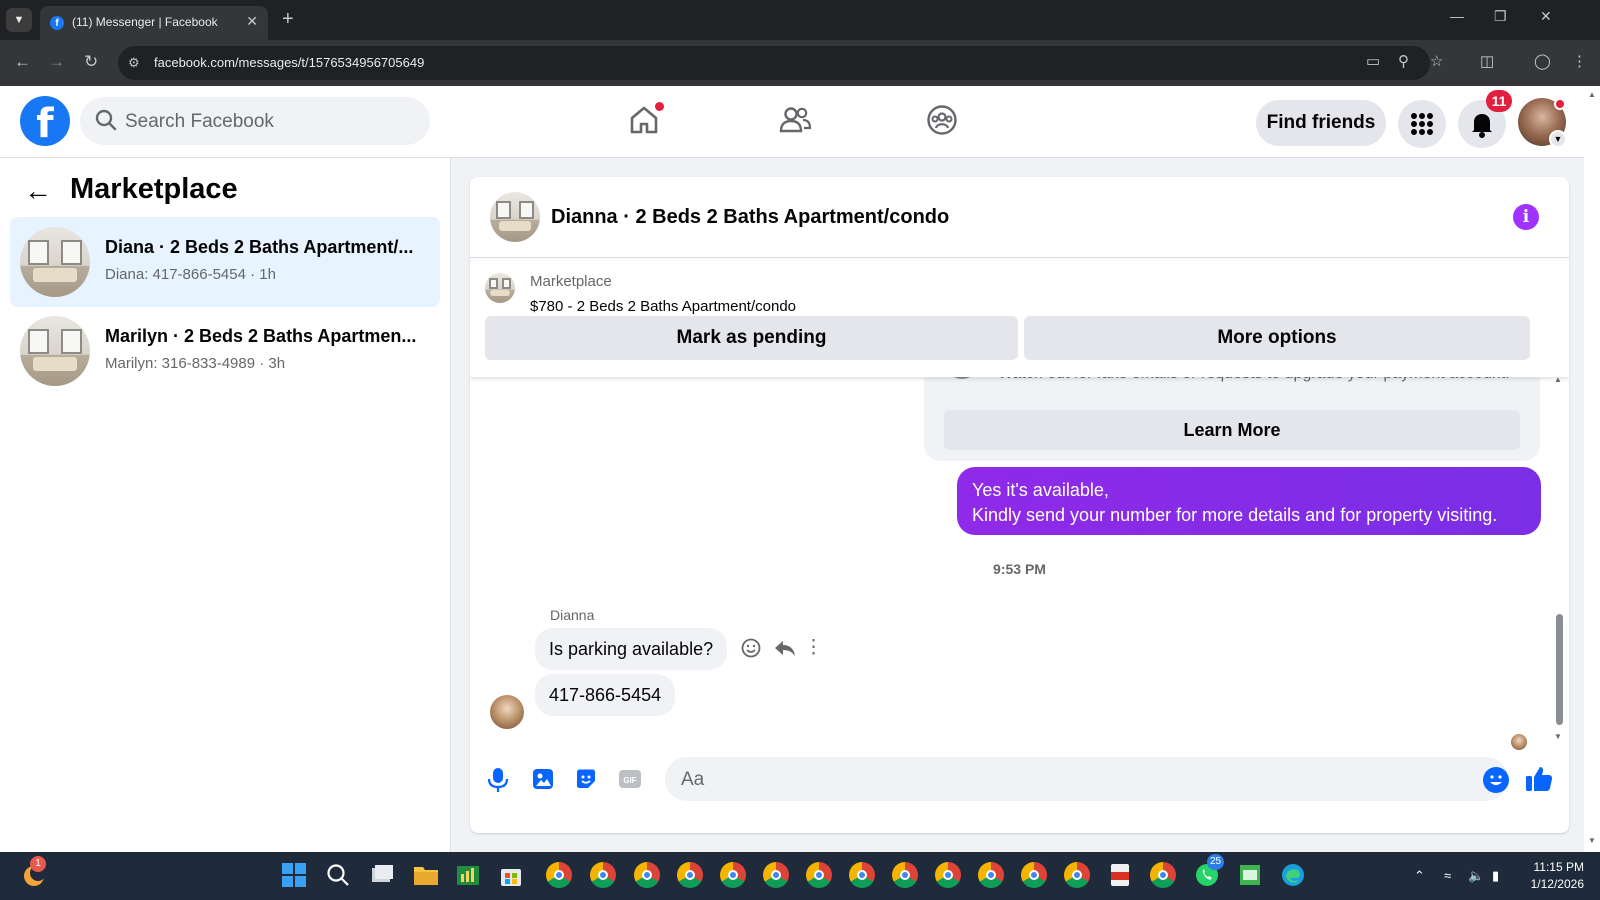 This screenshot has height=900, width=1600. What do you see at coordinates (572, 615) in the screenshot?
I see `sender-name: Dianna` at bounding box center [572, 615].